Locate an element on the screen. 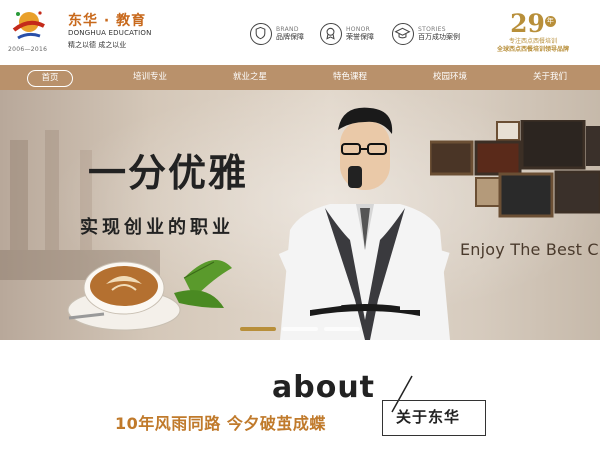 The image size is (600, 450). nav-item-home: 首页 is located at coordinates (50, 77).